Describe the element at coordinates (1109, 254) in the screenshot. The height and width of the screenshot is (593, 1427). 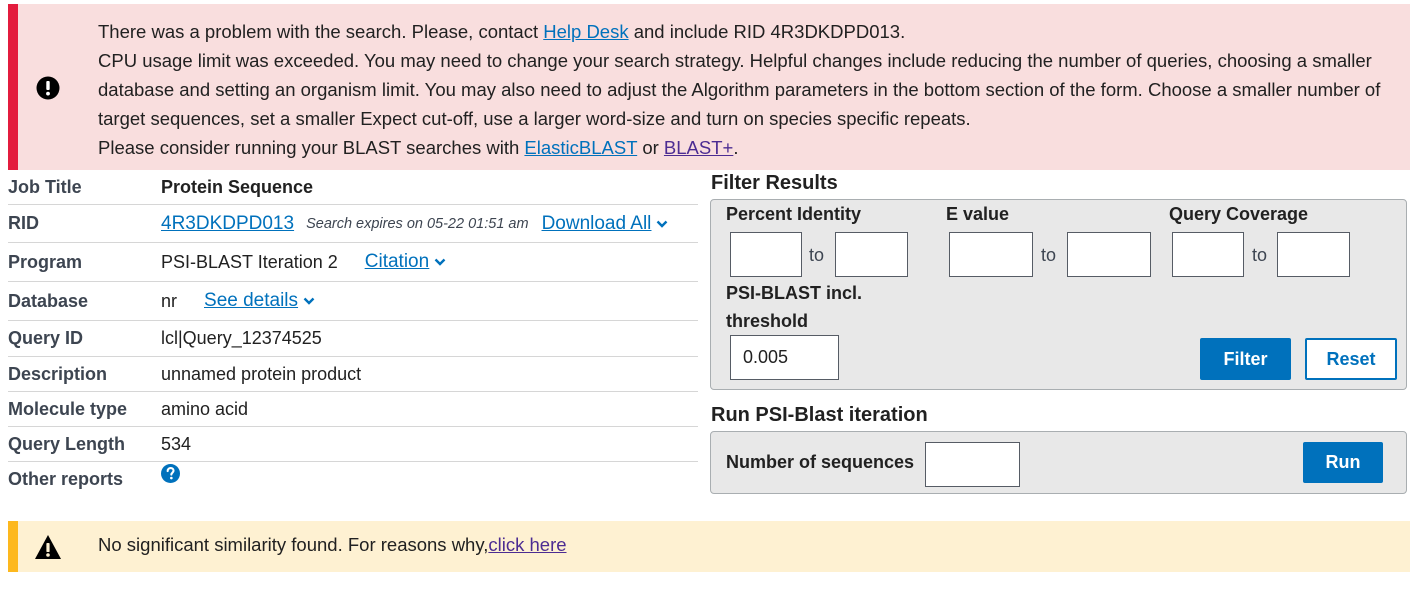
I see `e-value-max-input` at that location.